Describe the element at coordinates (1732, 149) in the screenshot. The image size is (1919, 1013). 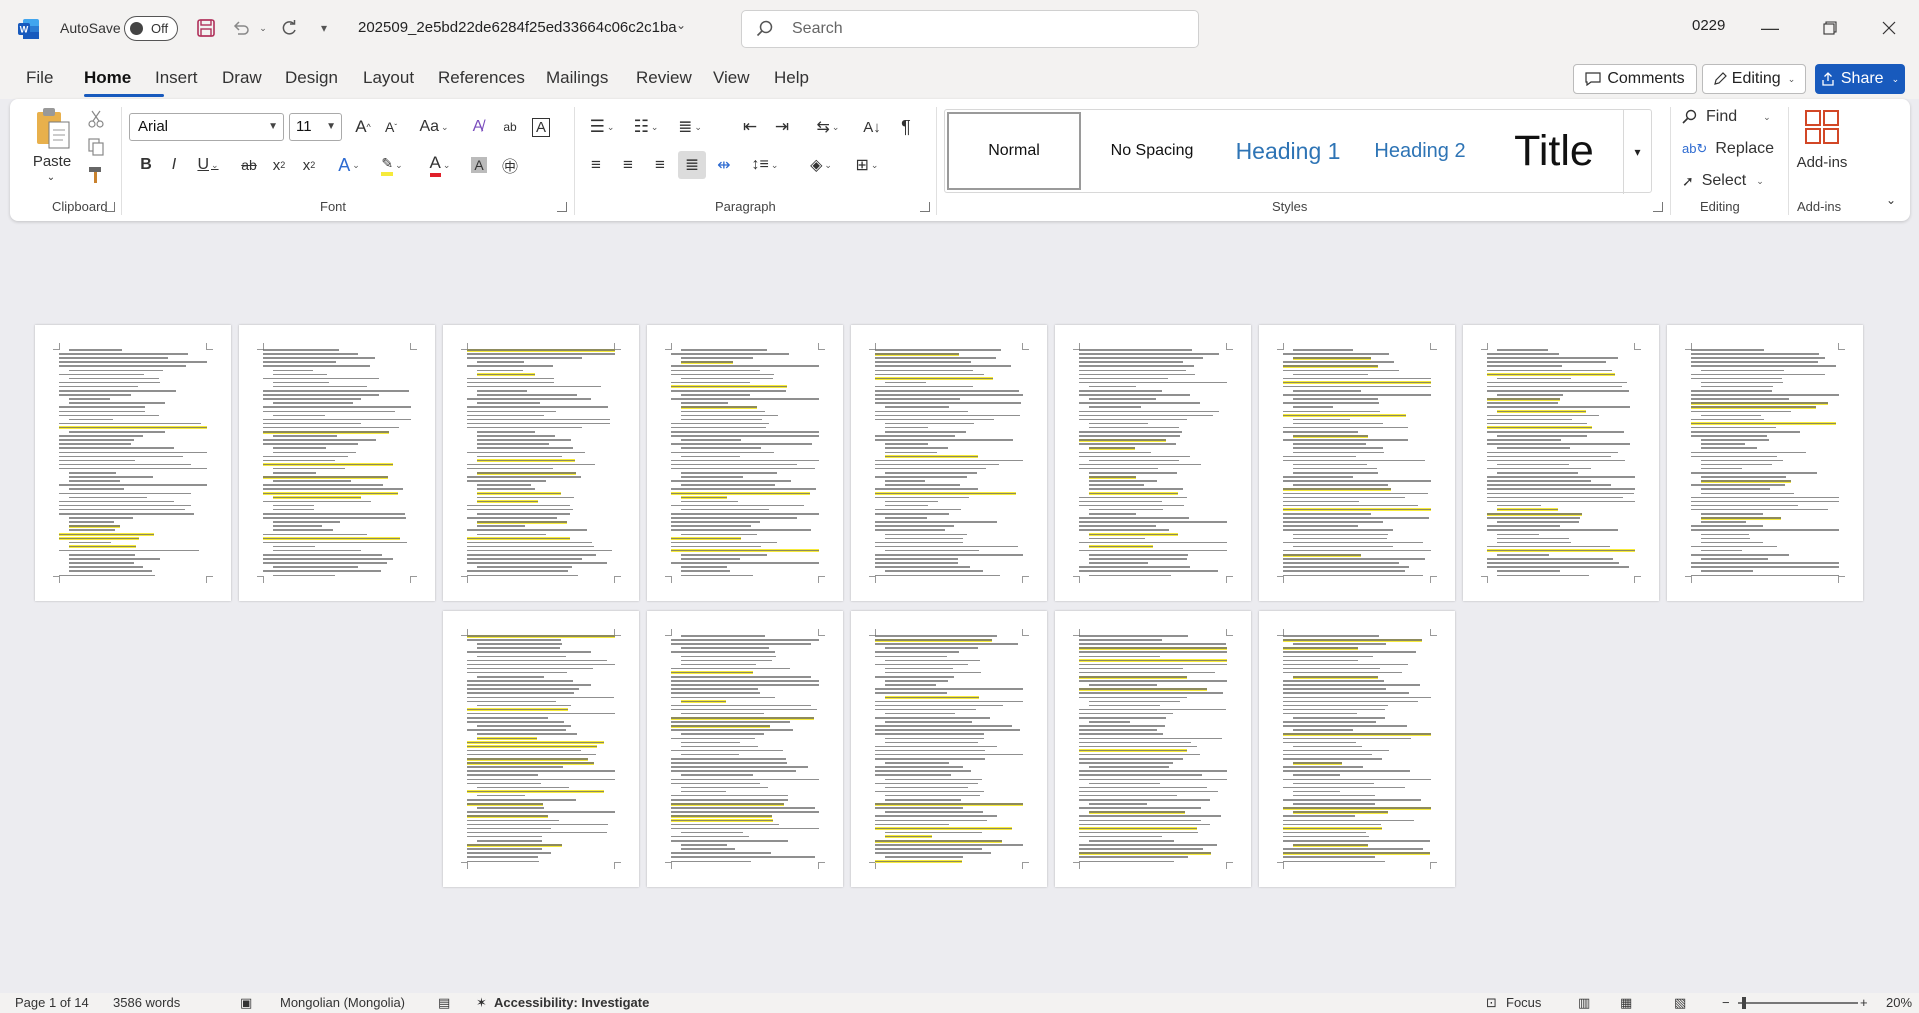
I see `replace-button: ab↻ Replace` at that location.